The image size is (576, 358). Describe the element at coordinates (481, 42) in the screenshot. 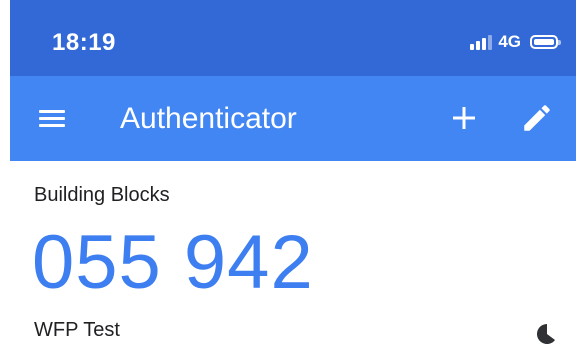

I see `signal-strength-icon` at that location.